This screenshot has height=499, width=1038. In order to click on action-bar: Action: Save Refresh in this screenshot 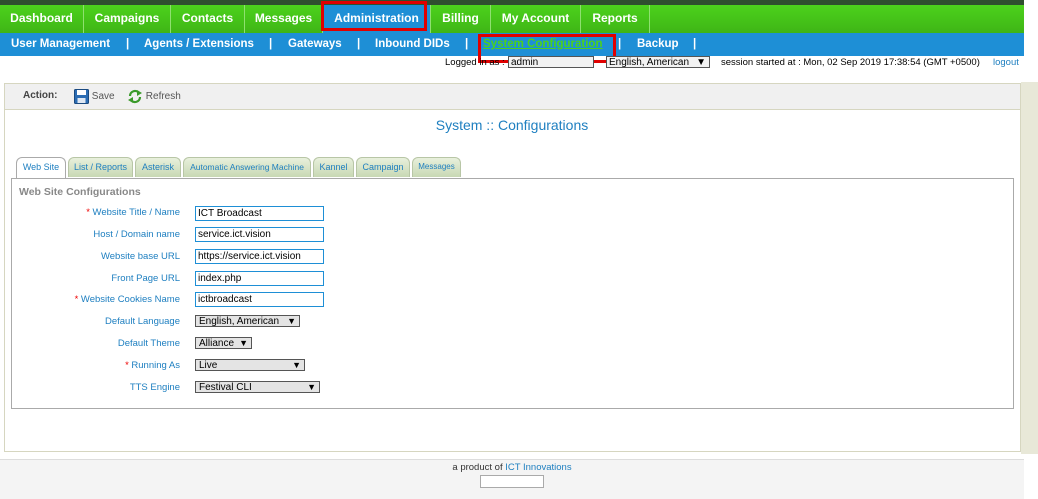, I will do `click(512, 97)`.